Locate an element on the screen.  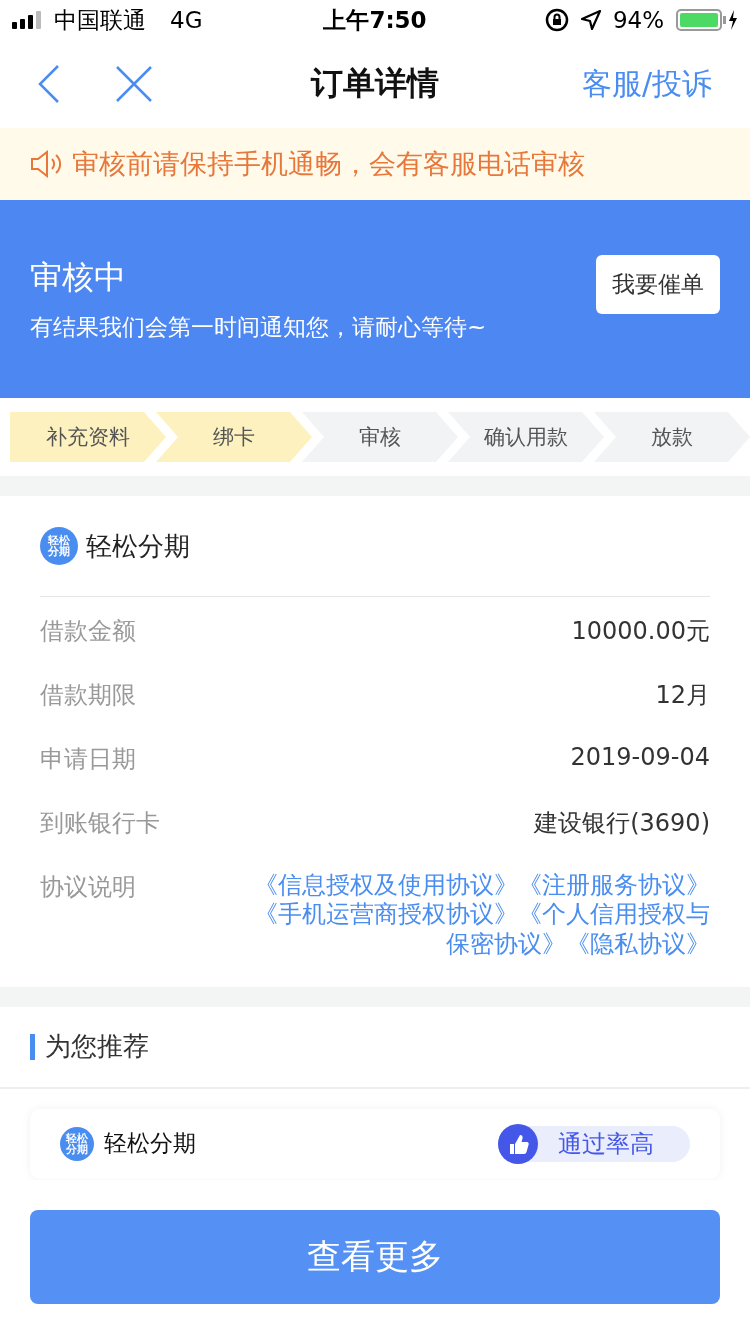
notice-text: 审核前请保持手机通畅，会有客服电话审核 is located at coordinates (328, 164).